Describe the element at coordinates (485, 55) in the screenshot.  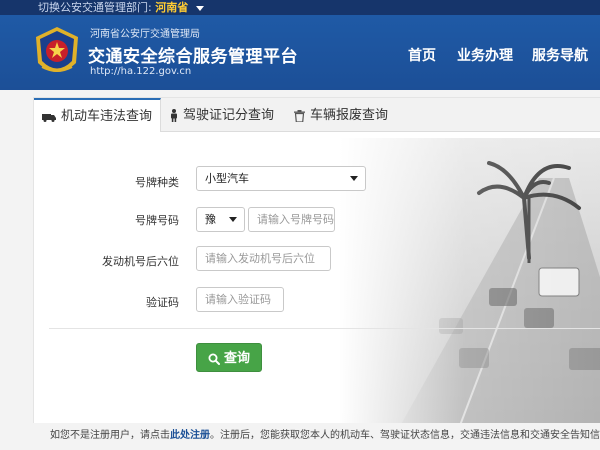
I see `nav-business: 业务办理` at that location.